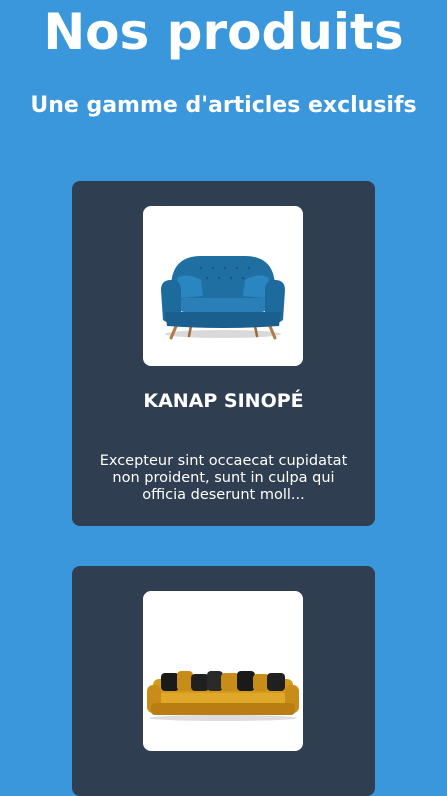 The image size is (447, 796). I want to click on page-title: Nos produits, so click(223, 32).